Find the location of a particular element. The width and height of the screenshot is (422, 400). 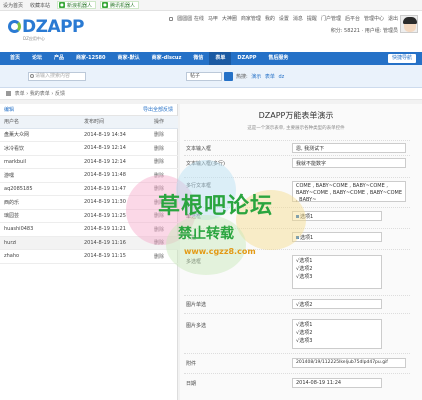

field-select: 下拉 选项1 is located at coordinates (297, 237).